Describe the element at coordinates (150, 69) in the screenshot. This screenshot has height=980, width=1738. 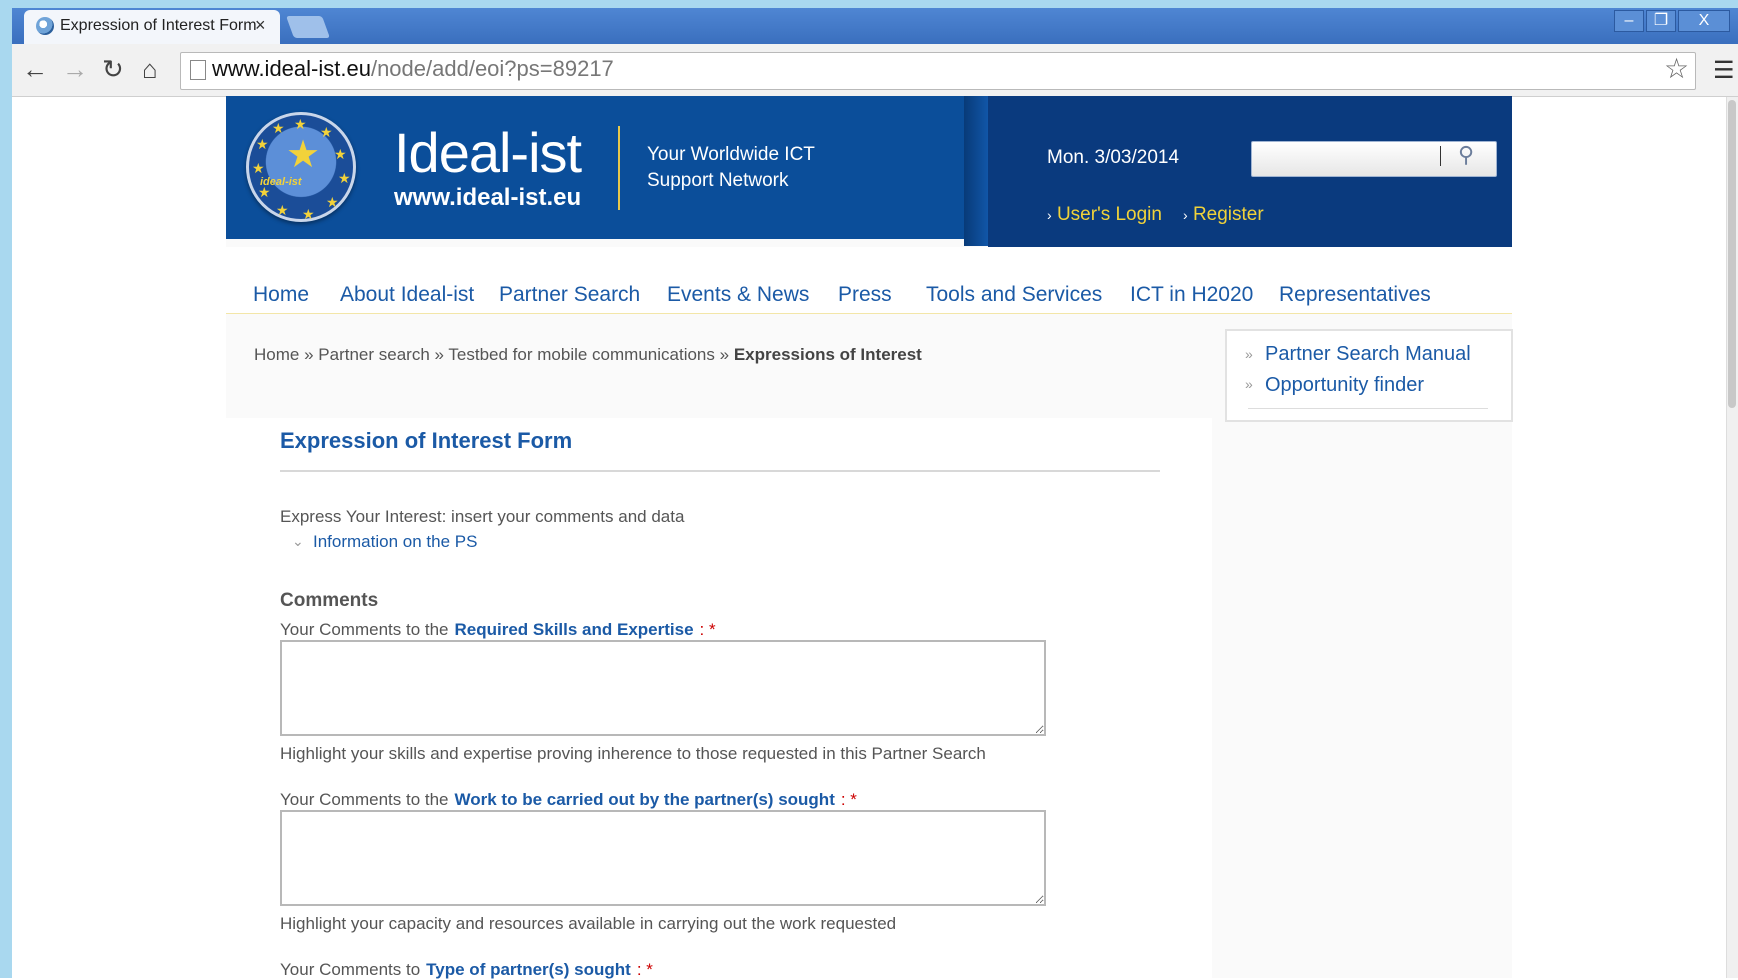
I see `home-icon: ⌂` at that location.